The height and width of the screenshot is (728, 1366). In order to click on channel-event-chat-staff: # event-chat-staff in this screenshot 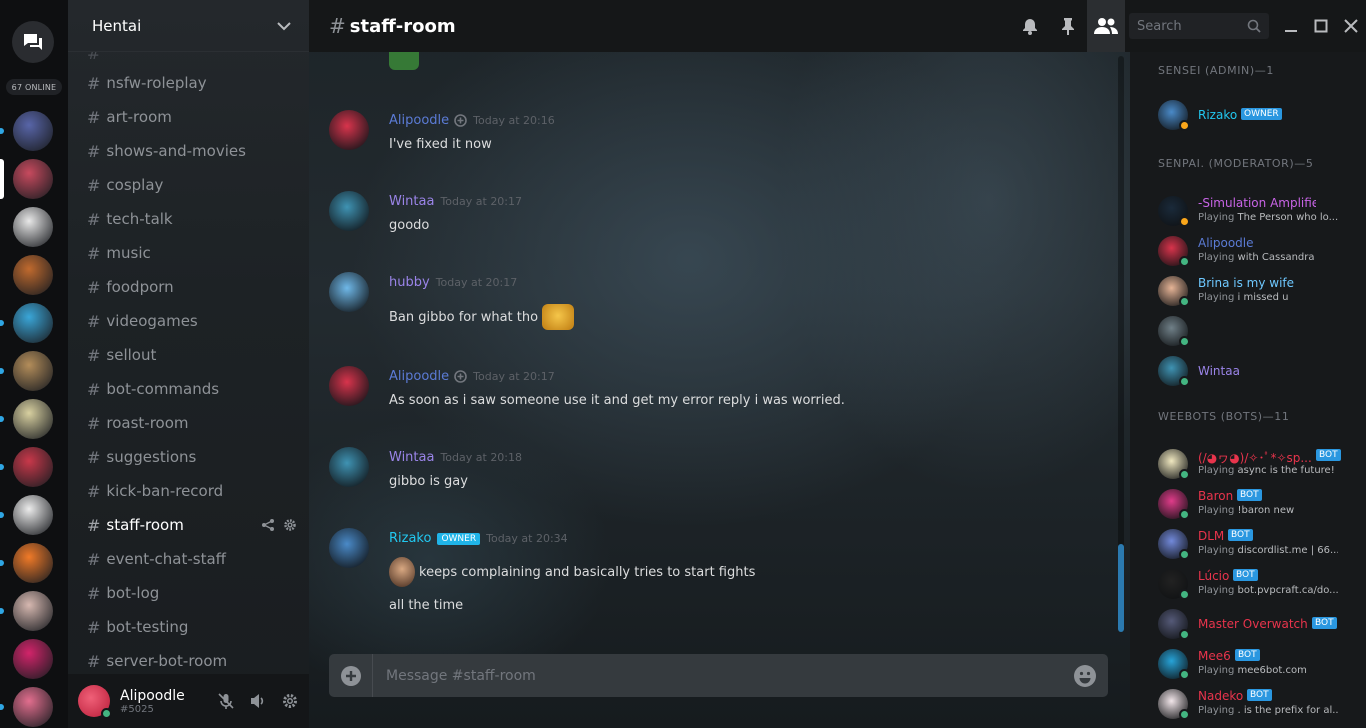, I will do `click(192, 559)`.